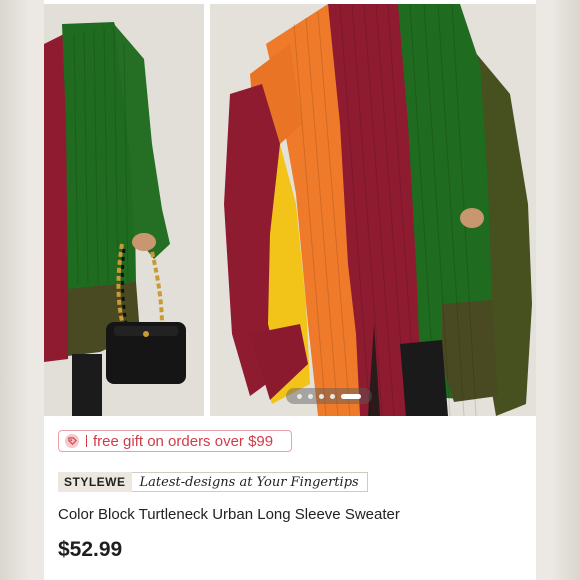 The width and height of the screenshot is (580, 580). What do you see at coordinates (329, 396) in the screenshot?
I see `carousel-pagination` at bounding box center [329, 396].